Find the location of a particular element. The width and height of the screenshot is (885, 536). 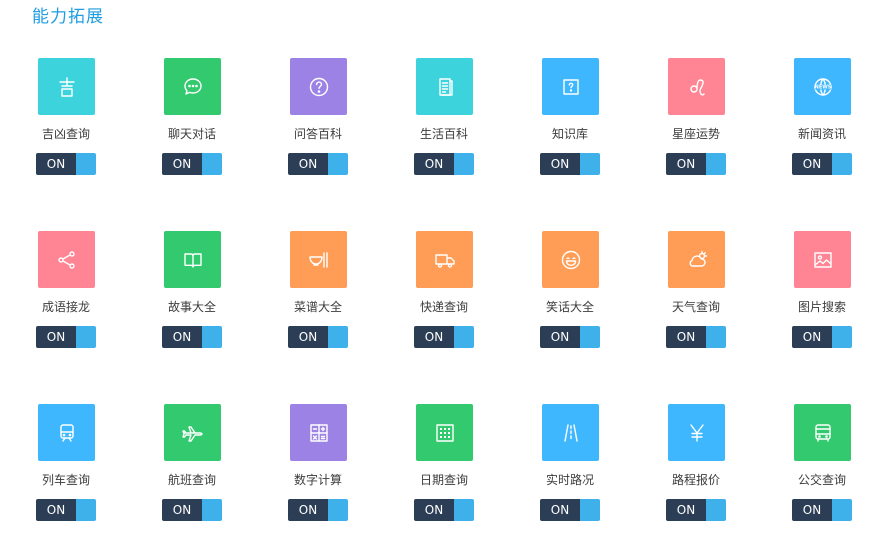

airplane-icon is located at coordinates (193, 433).